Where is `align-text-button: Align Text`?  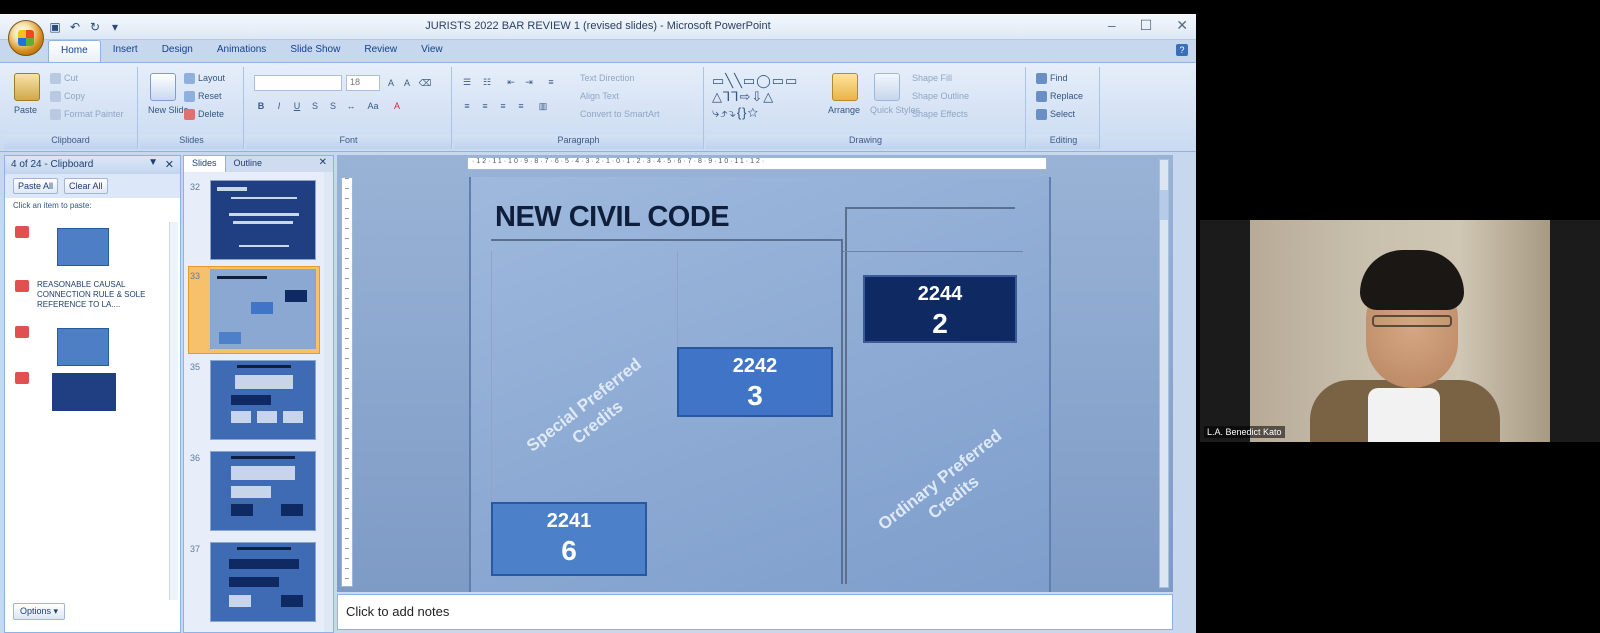 align-text-button: Align Text is located at coordinates (599, 96).